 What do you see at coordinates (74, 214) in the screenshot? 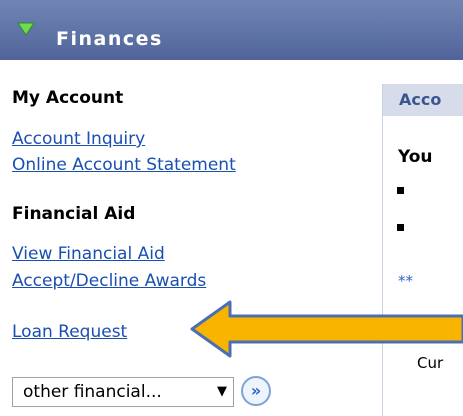
I see `financial-aid-title: Financial Aid` at bounding box center [74, 214].